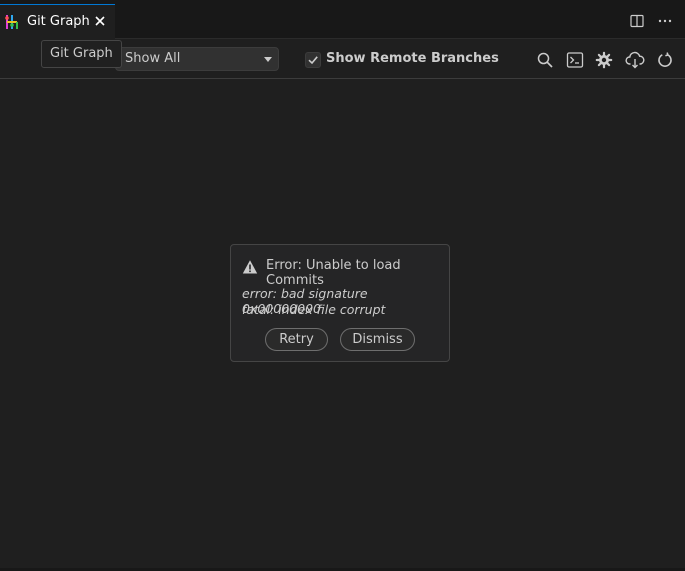  I want to click on refresh-icon, so click(665, 60).